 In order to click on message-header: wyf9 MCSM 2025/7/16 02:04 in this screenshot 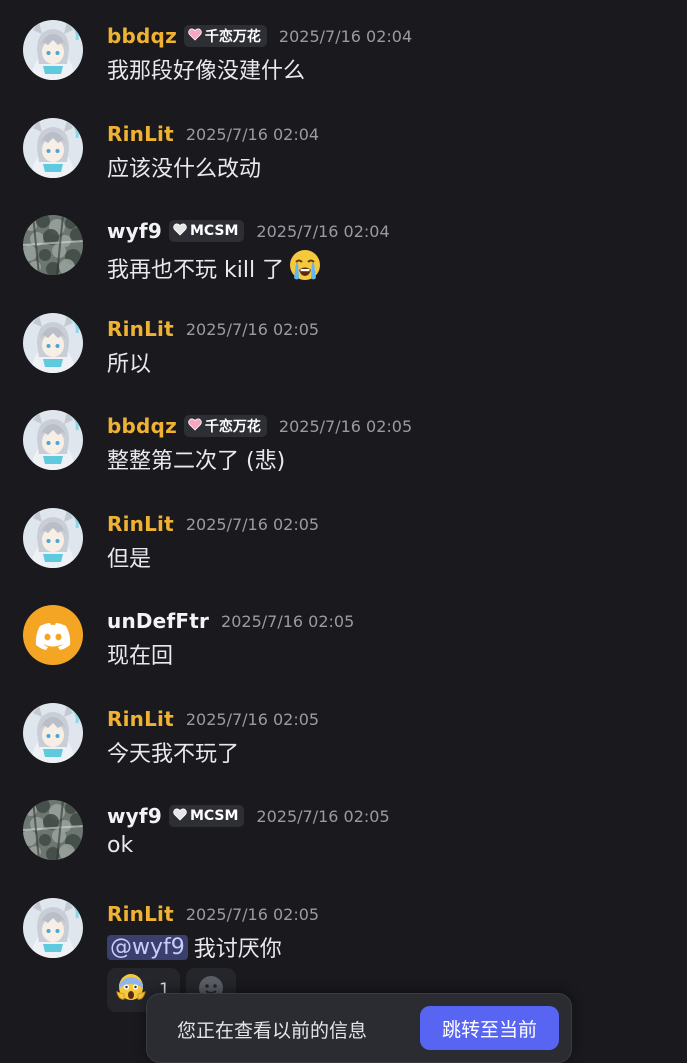, I will do `click(248, 231)`.